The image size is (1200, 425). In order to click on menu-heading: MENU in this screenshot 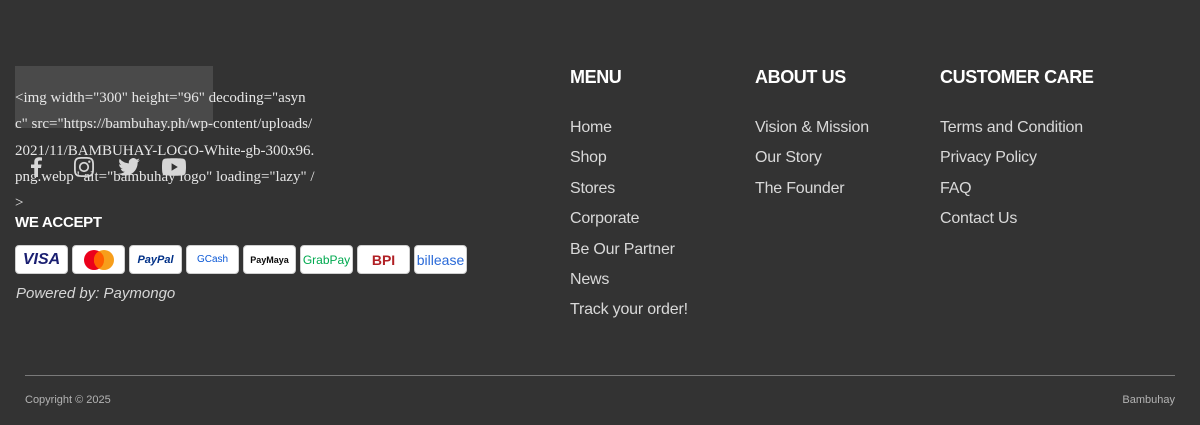, I will do `click(596, 77)`.